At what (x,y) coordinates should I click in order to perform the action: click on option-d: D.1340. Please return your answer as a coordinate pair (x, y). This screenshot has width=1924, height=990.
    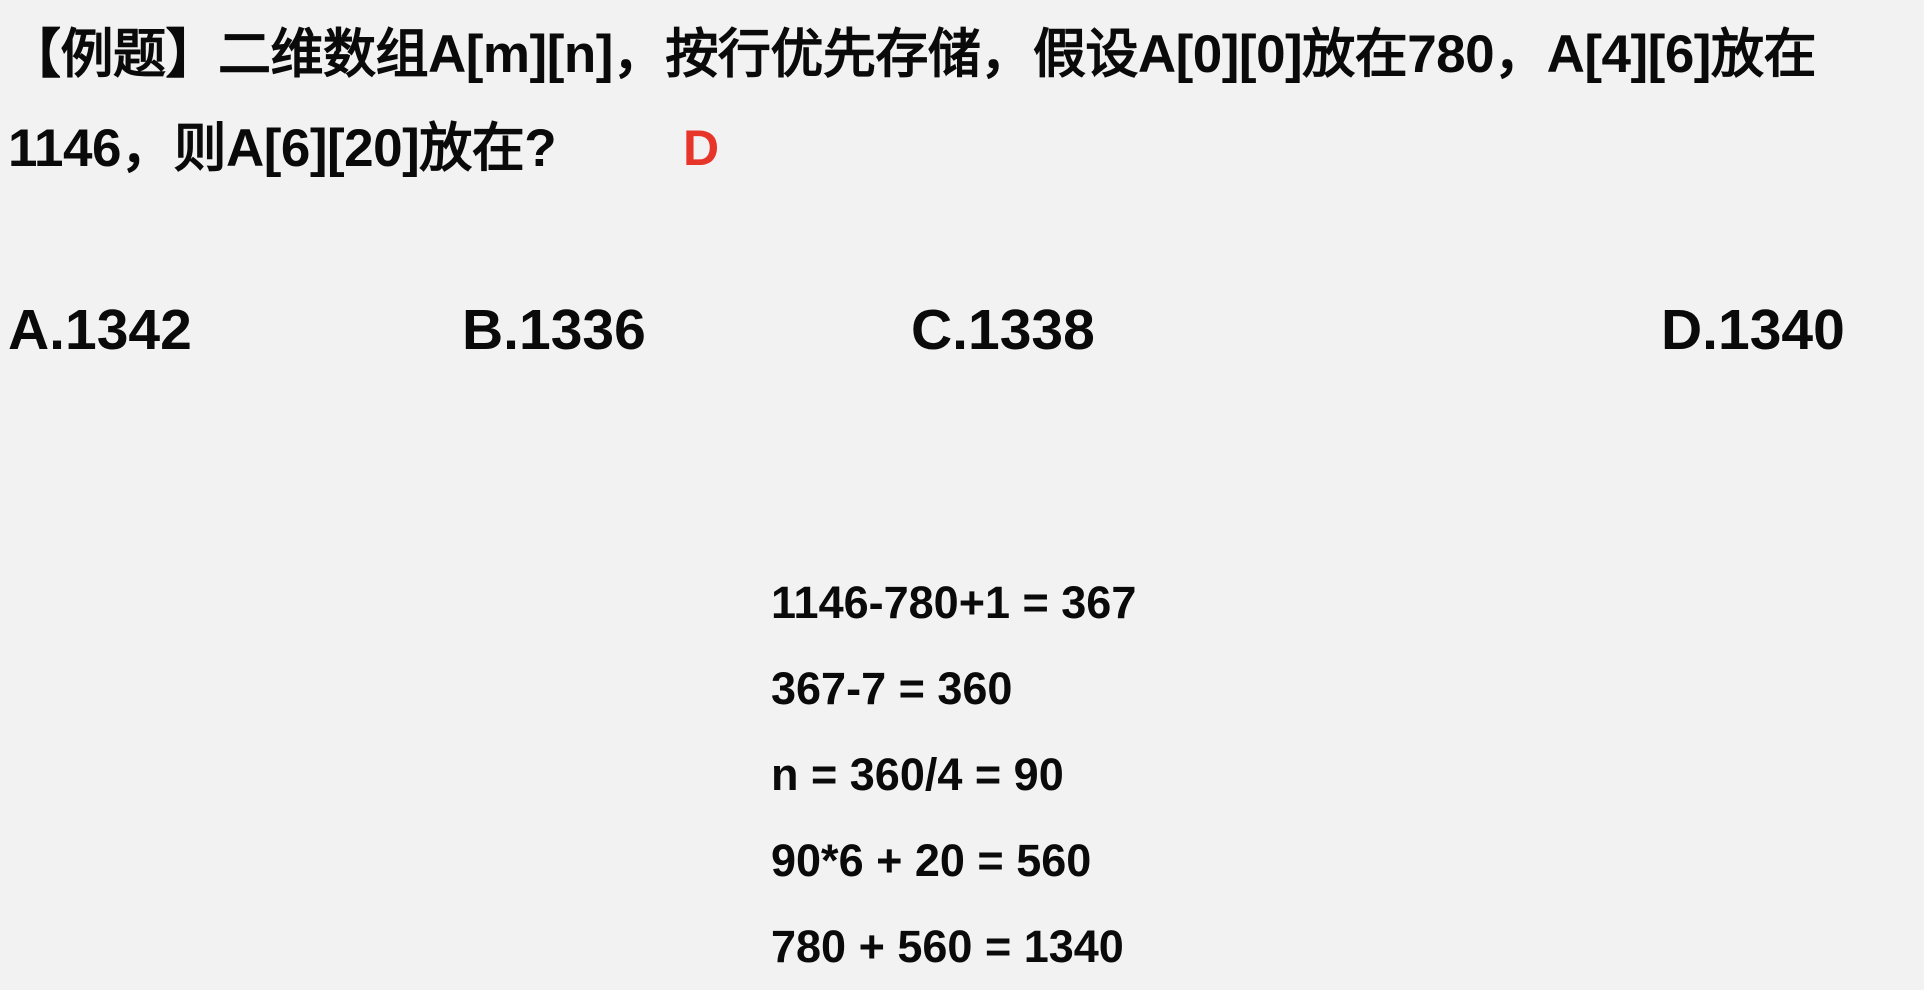
    Looking at the image, I should click on (1753, 330).